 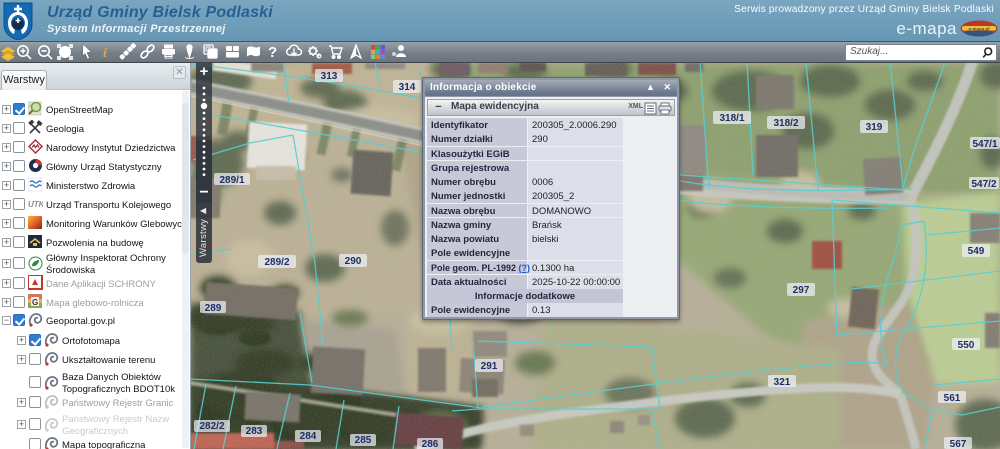 What do you see at coordinates (952, 398) in the screenshot?
I see `svg-text: 561` at bounding box center [952, 398].